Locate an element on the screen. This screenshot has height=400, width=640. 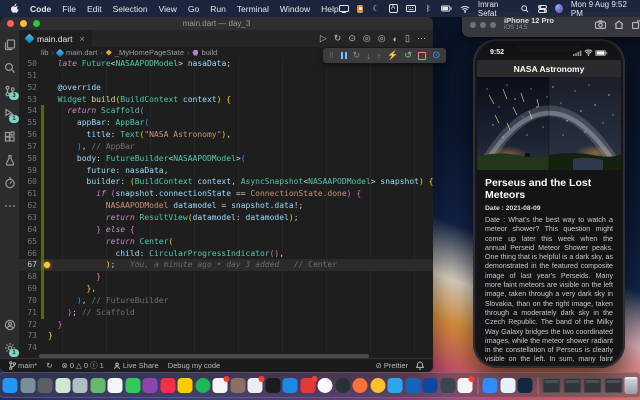
run-loop-icon: ↻ is located at coordinates (338, 38).